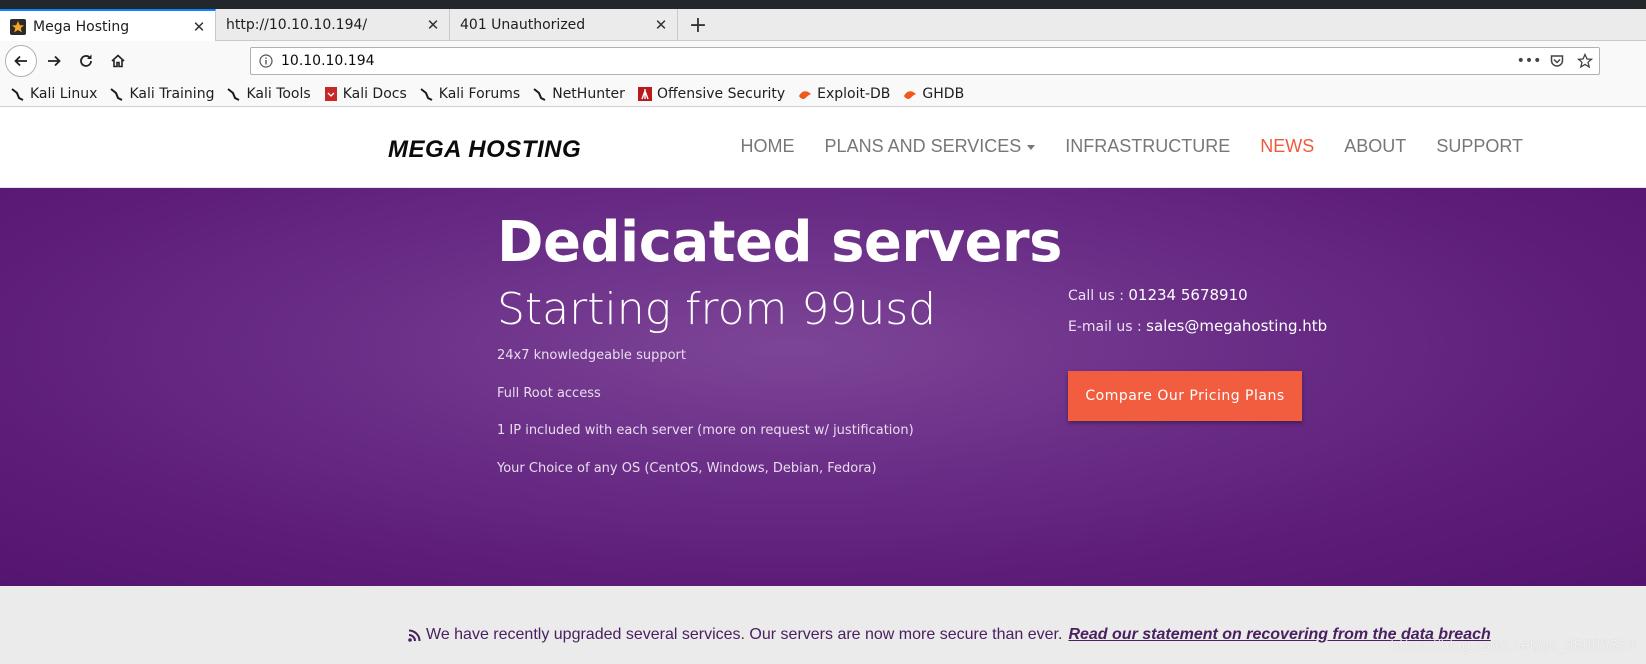 The height and width of the screenshot is (664, 1646). What do you see at coordinates (1107, 327) in the screenshot?
I see `email-label: E-mail us :` at bounding box center [1107, 327].